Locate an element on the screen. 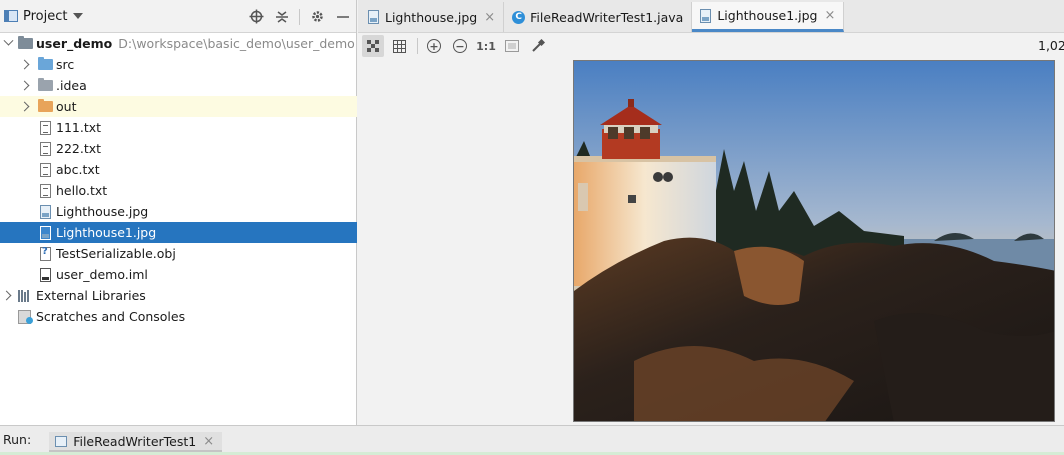  project-icon is located at coordinates (11, 16).